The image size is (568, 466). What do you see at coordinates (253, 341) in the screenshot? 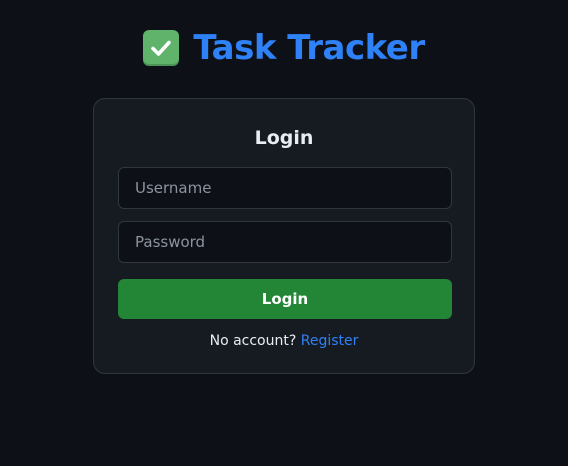
I see `no-account-text: No account?` at bounding box center [253, 341].